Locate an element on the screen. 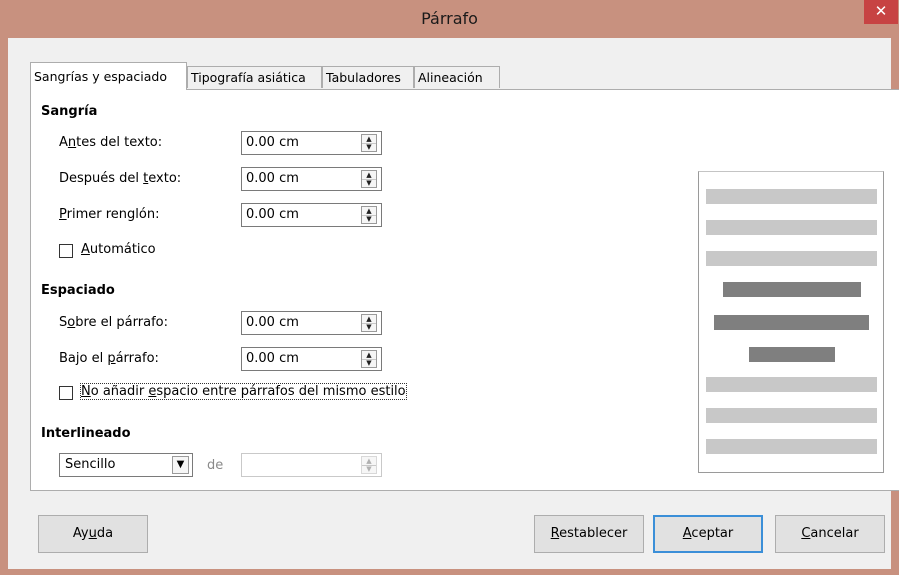  ok-button: Aceptar is located at coordinates (708, 534).